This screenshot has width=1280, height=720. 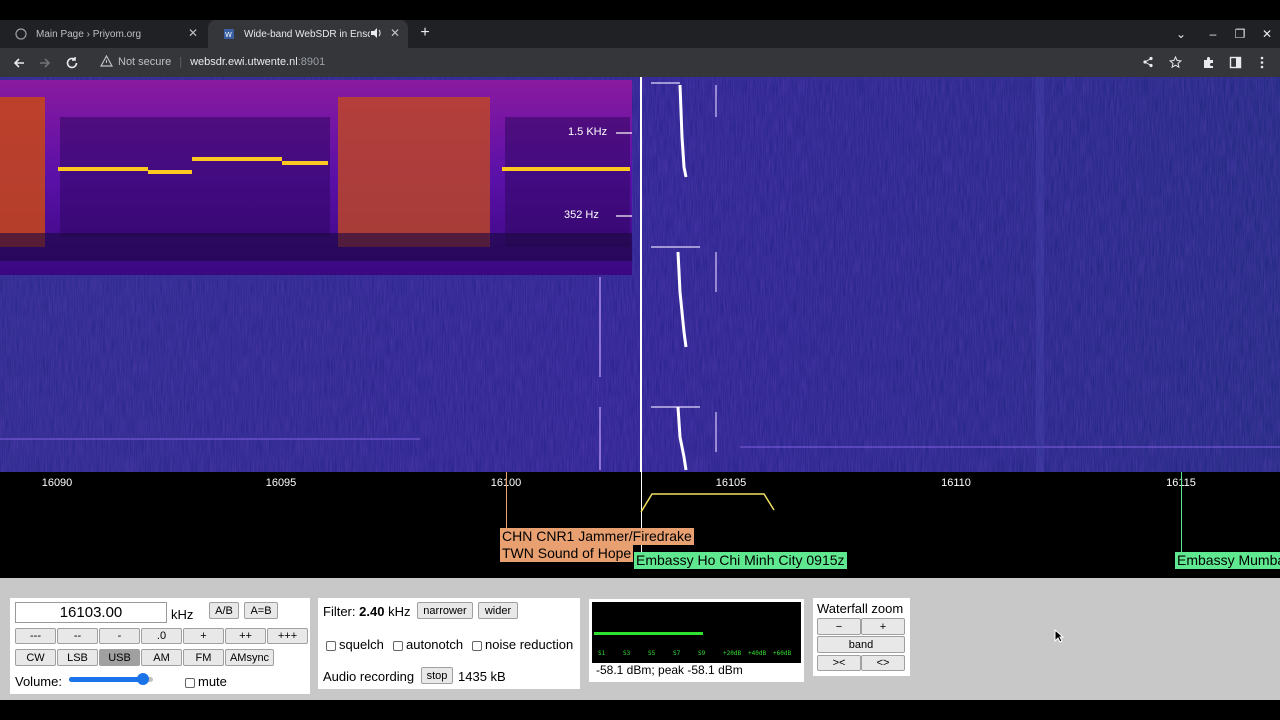 I want to click on zoom-in-button: +, so click(x=883, y=626).